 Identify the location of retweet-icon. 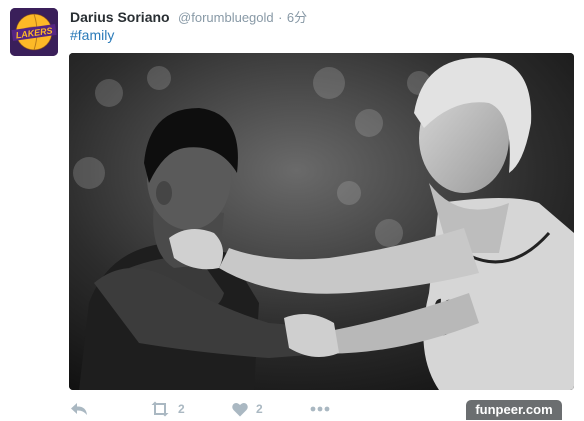
(160, 409).